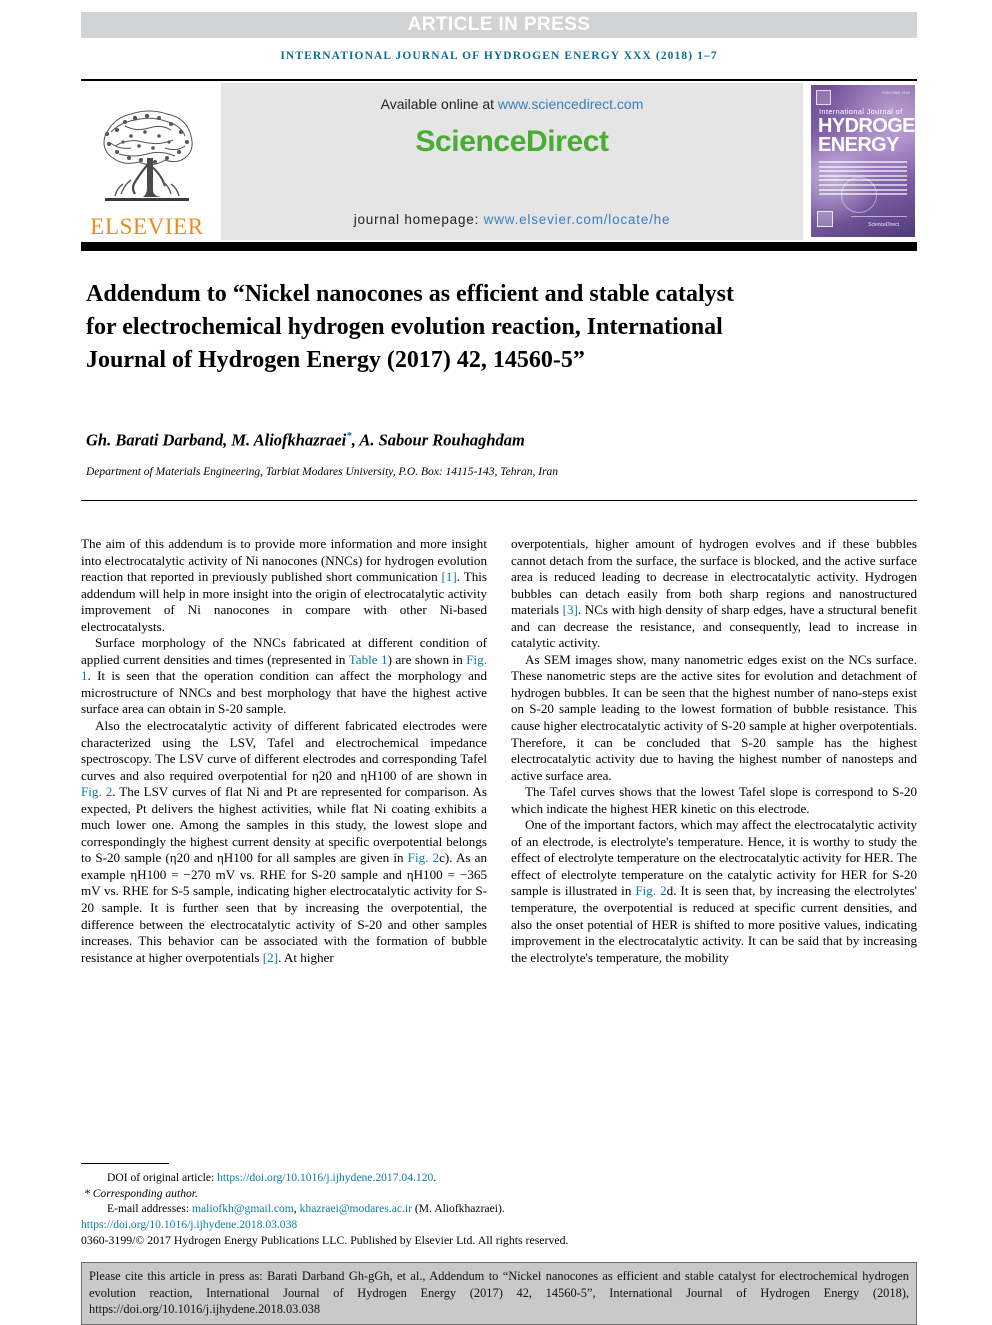 Image resolution: width=992 pixels, height=1325 pixels. Describe the element at coordinates (499, 500) in the screenshot. I see `affiliation-rule` at that location.